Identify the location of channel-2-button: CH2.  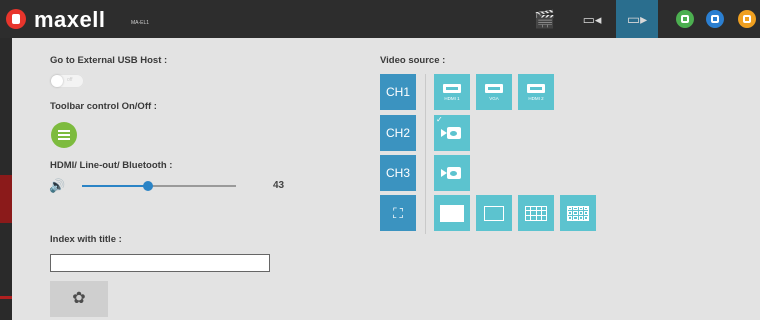
(398, 133).